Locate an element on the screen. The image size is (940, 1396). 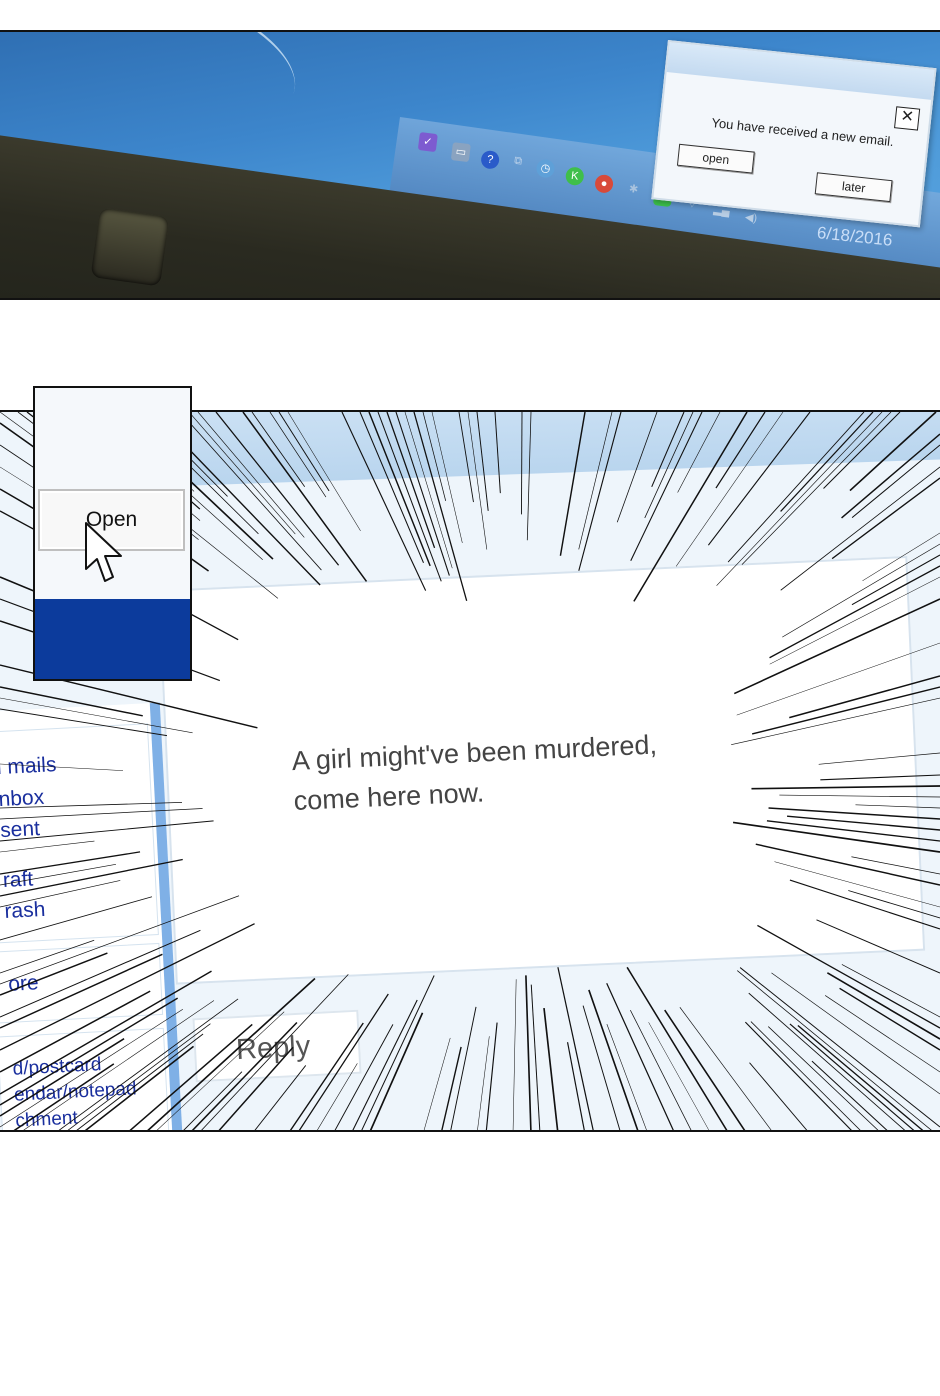
user-icon: ● is located at coordinates (604, 183).